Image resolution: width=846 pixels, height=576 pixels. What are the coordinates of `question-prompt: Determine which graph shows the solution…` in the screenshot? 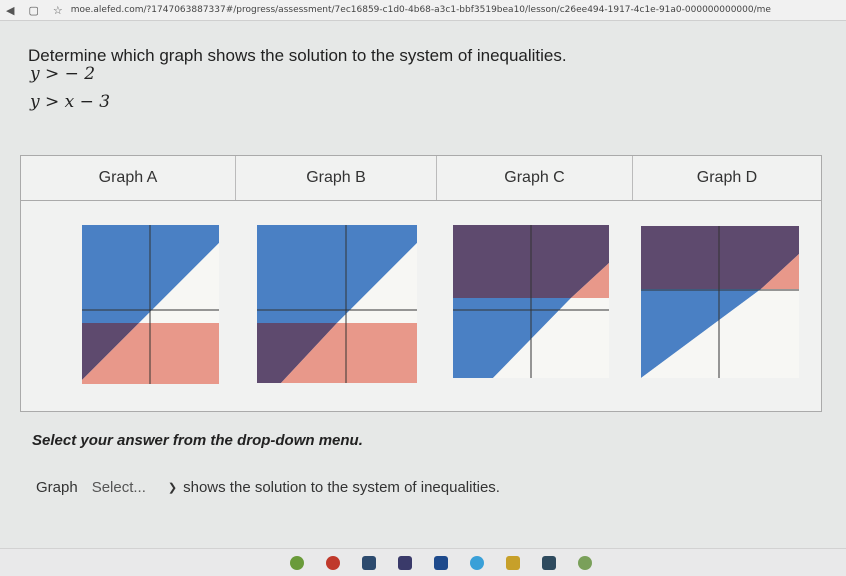 It's located at (297, 55).